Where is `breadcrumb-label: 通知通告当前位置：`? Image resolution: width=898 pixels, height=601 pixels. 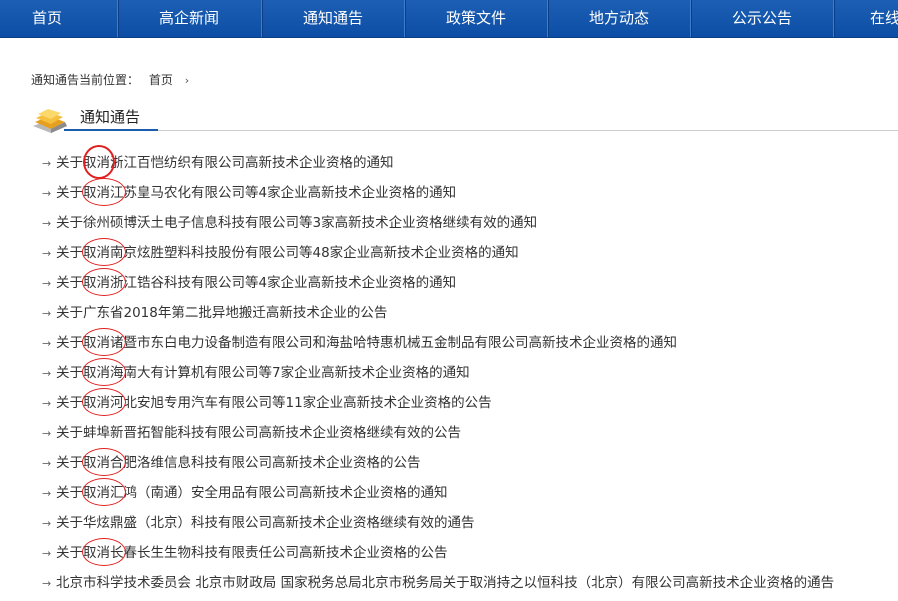 breadcrumb-label: 通知通告当前位置： is located at coordinates (85, 80).